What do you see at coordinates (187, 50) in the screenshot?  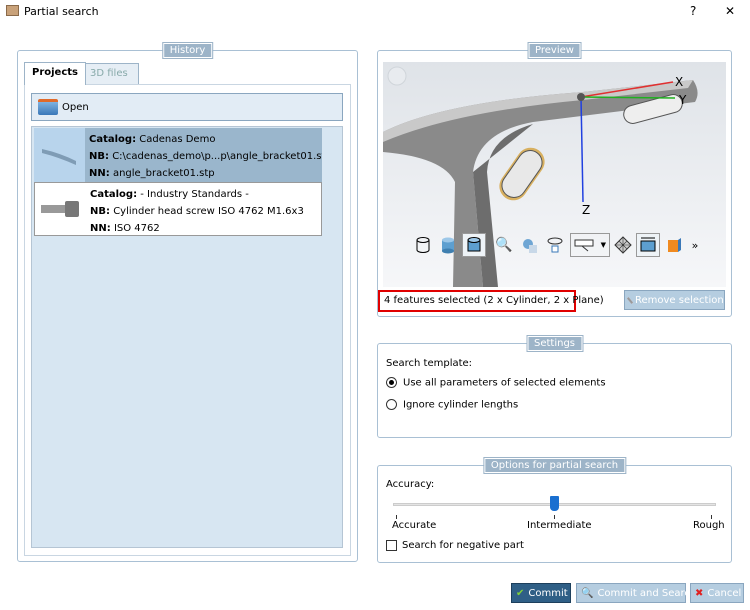 I see `history-title: History` at bounding box center [187, 50].